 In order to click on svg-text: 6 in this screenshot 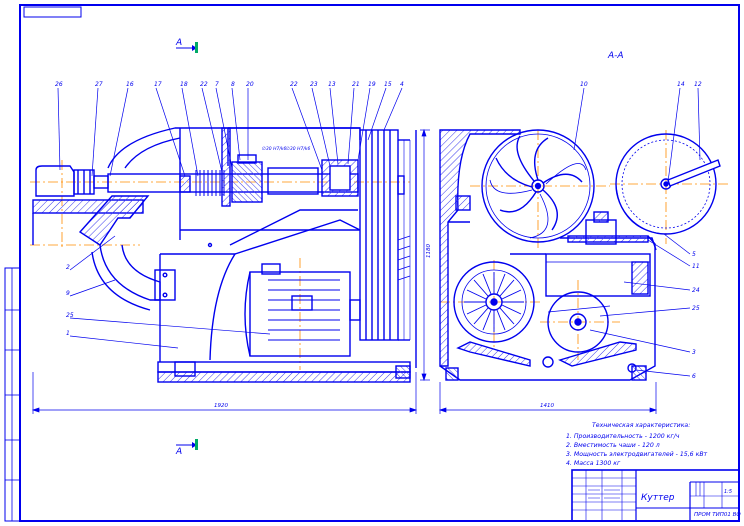, I will do `click(694, 376)`.